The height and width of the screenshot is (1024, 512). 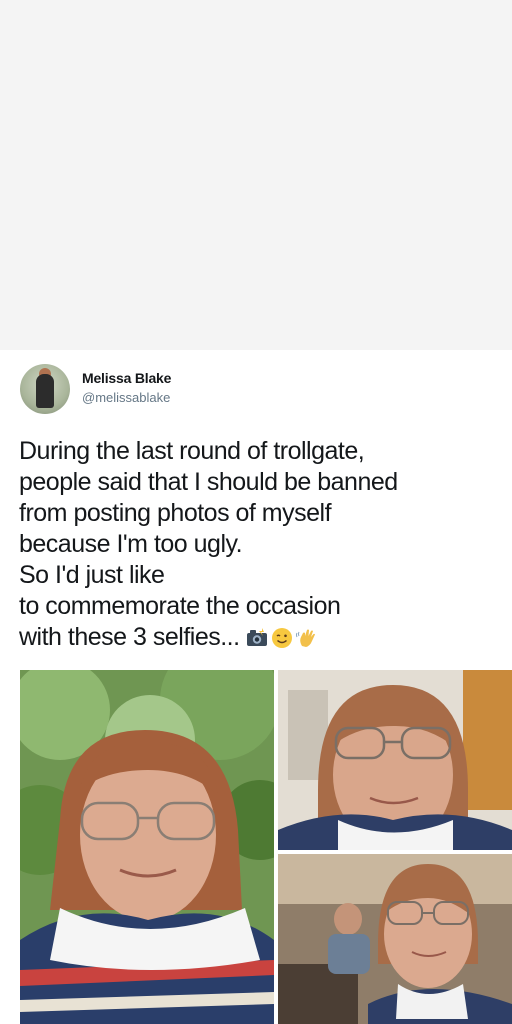 I want to click on tweet-text-line: people said that I should be banned, so click(x=208, y=482).